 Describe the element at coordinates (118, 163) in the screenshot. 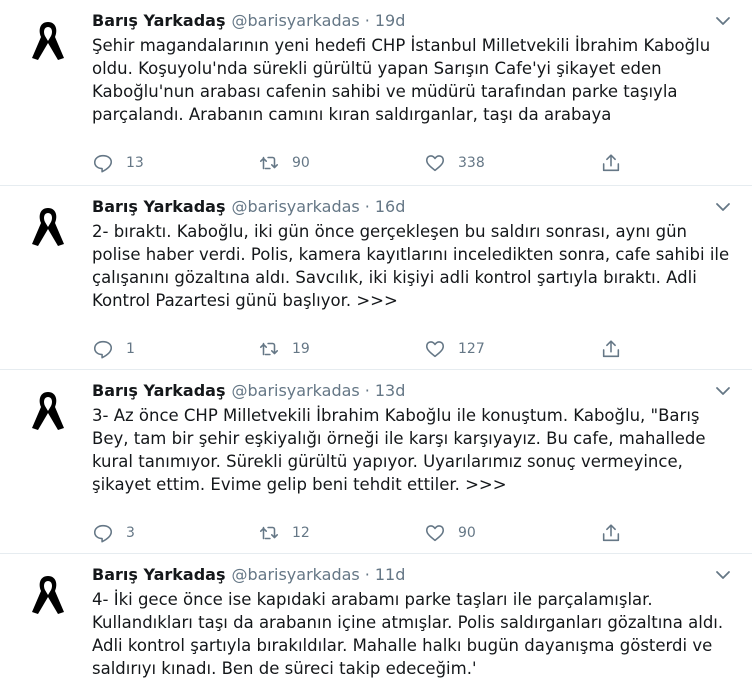

I see `reply-button: 13` at that location.